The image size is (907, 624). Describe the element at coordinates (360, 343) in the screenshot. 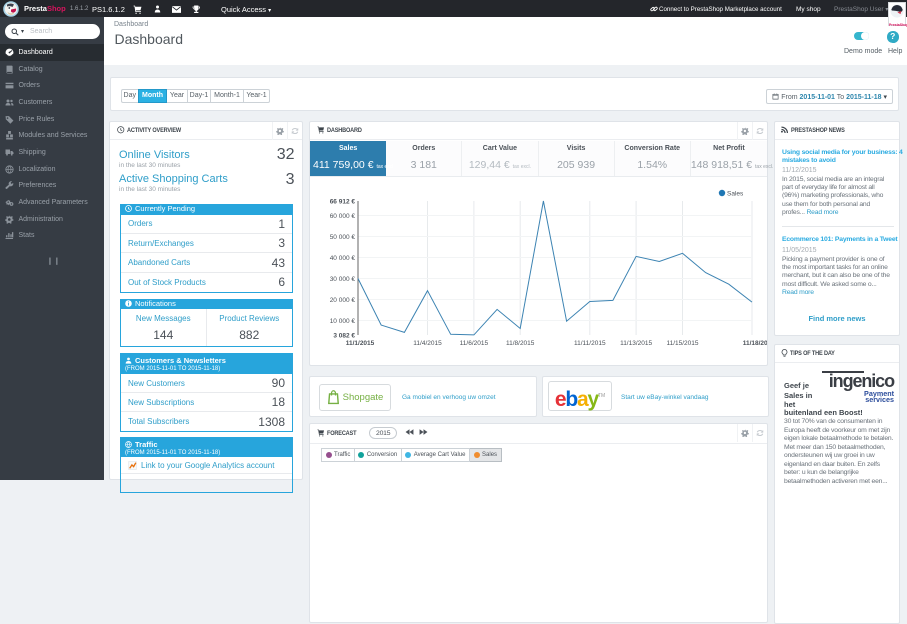

I see `svg-text: 11/1/2015` at that location.